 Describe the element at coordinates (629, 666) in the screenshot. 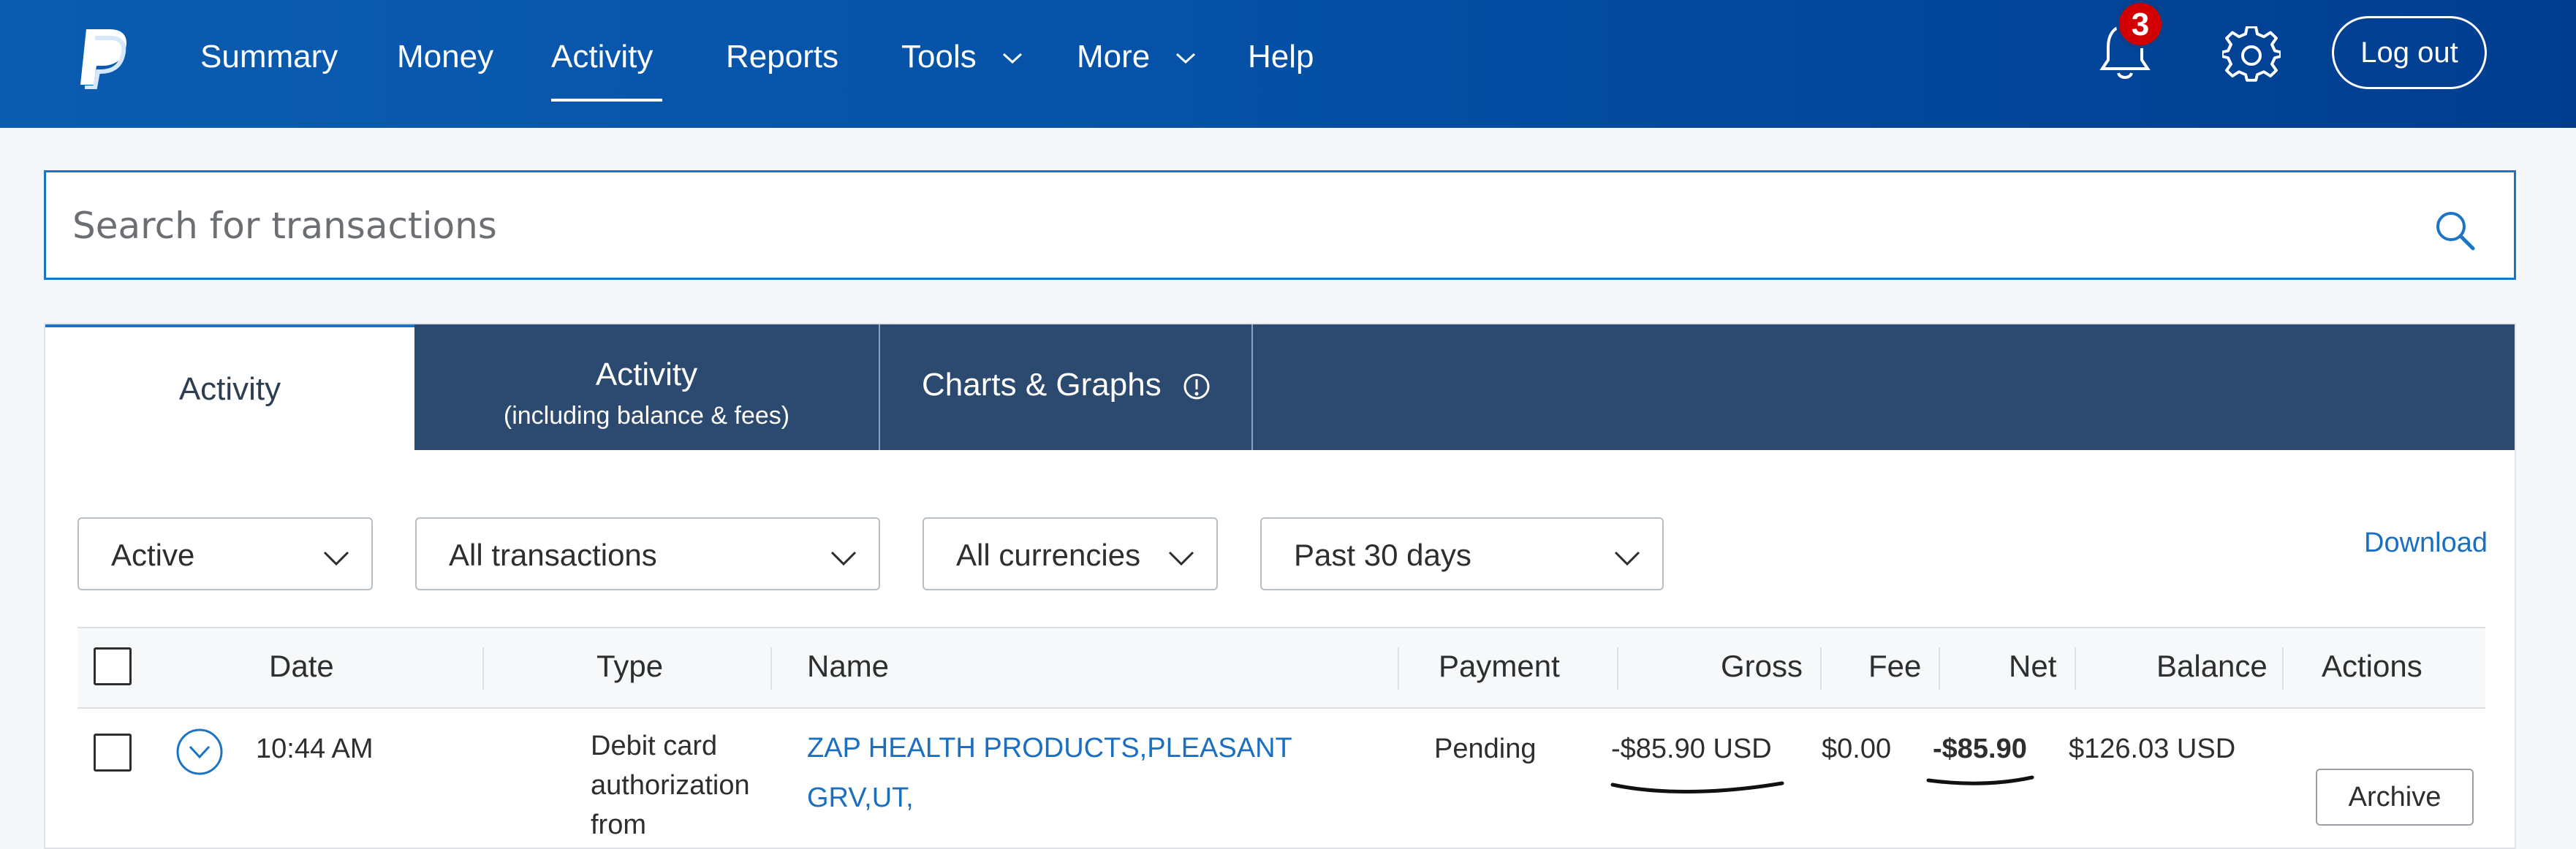

I see `column-header-type: Type` at that location.